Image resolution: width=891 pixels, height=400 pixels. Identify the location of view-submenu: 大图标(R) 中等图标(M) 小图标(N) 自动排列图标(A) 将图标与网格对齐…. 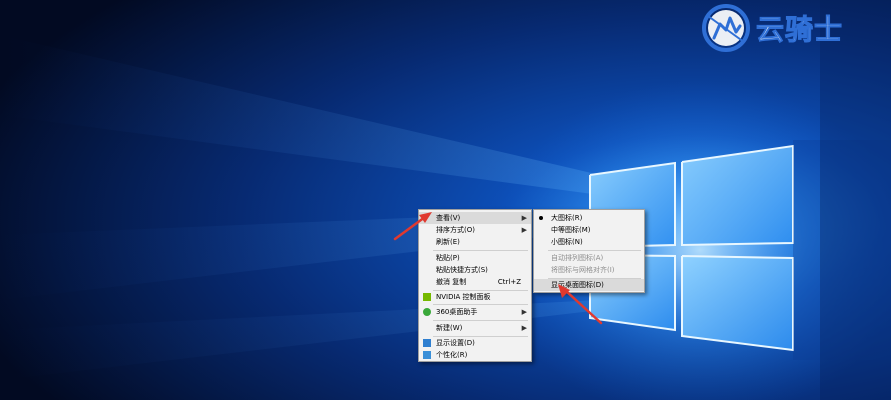
(589, 251).